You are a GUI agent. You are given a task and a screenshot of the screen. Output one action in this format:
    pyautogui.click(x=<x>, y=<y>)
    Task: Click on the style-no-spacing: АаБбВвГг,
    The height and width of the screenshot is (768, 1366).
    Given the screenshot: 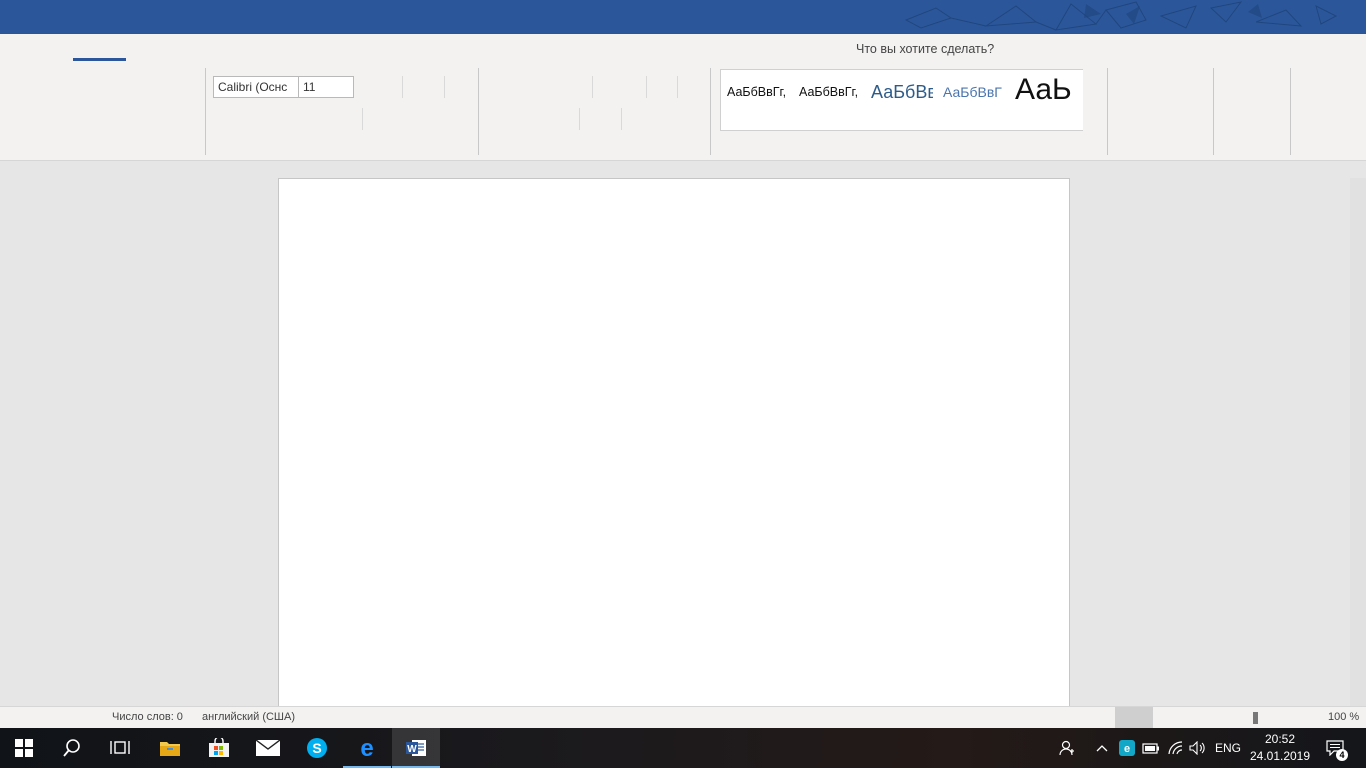 What is the action you would take?
    pyautogui.click(x=831, y=100)
    